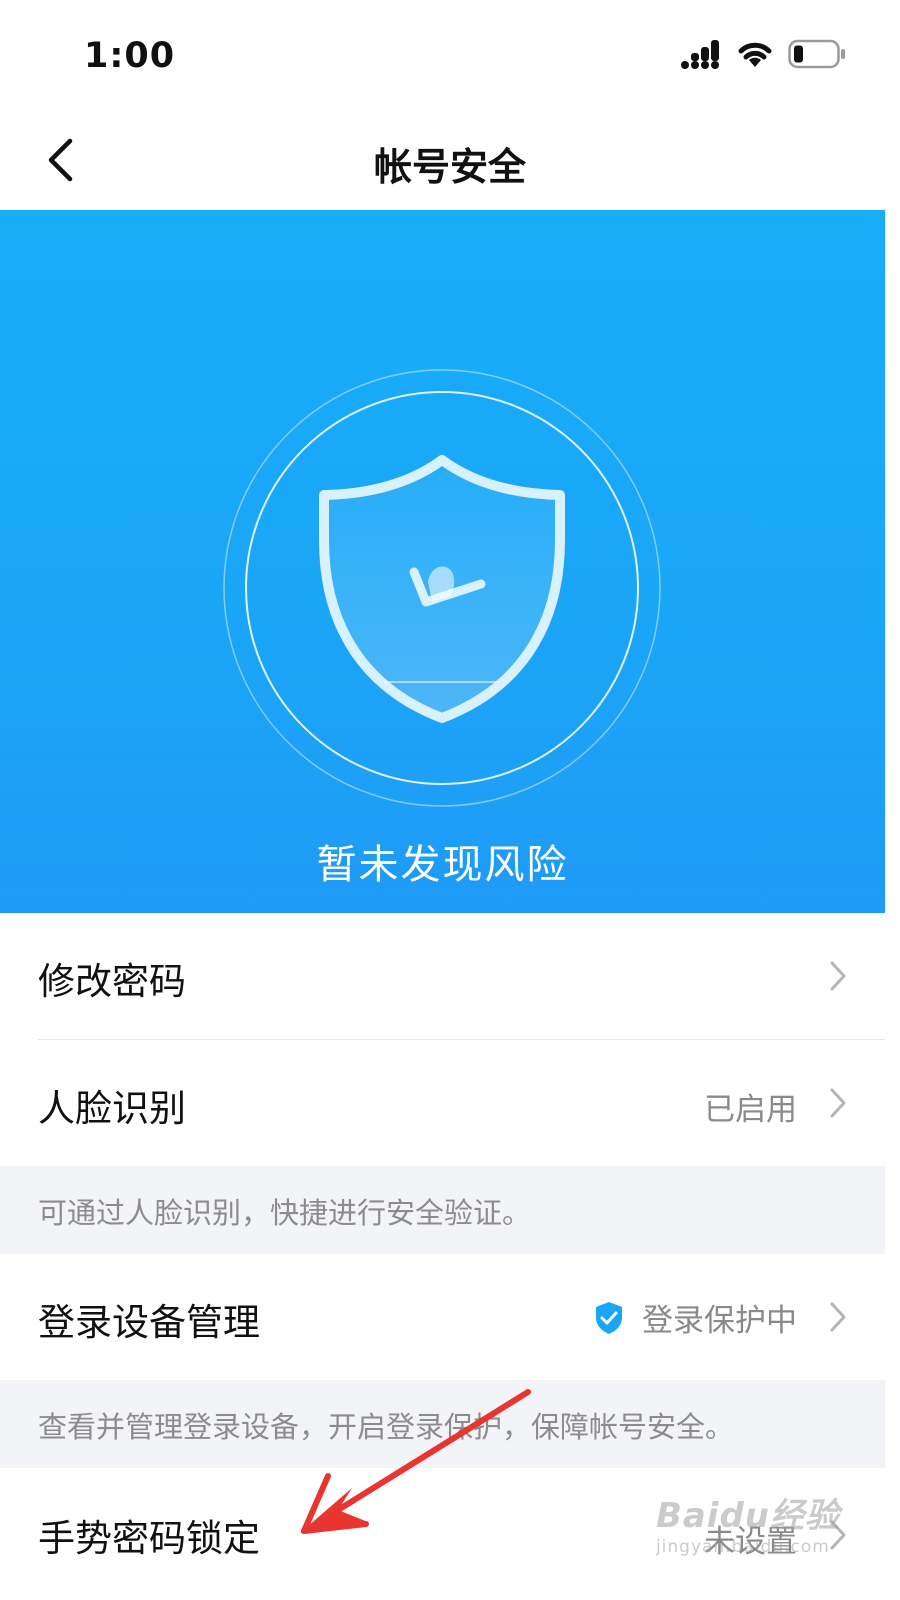 The height and width of the screenshot is (1600, 900). I want to click on row-label: 手势密码锁定, so click(149, 1538).